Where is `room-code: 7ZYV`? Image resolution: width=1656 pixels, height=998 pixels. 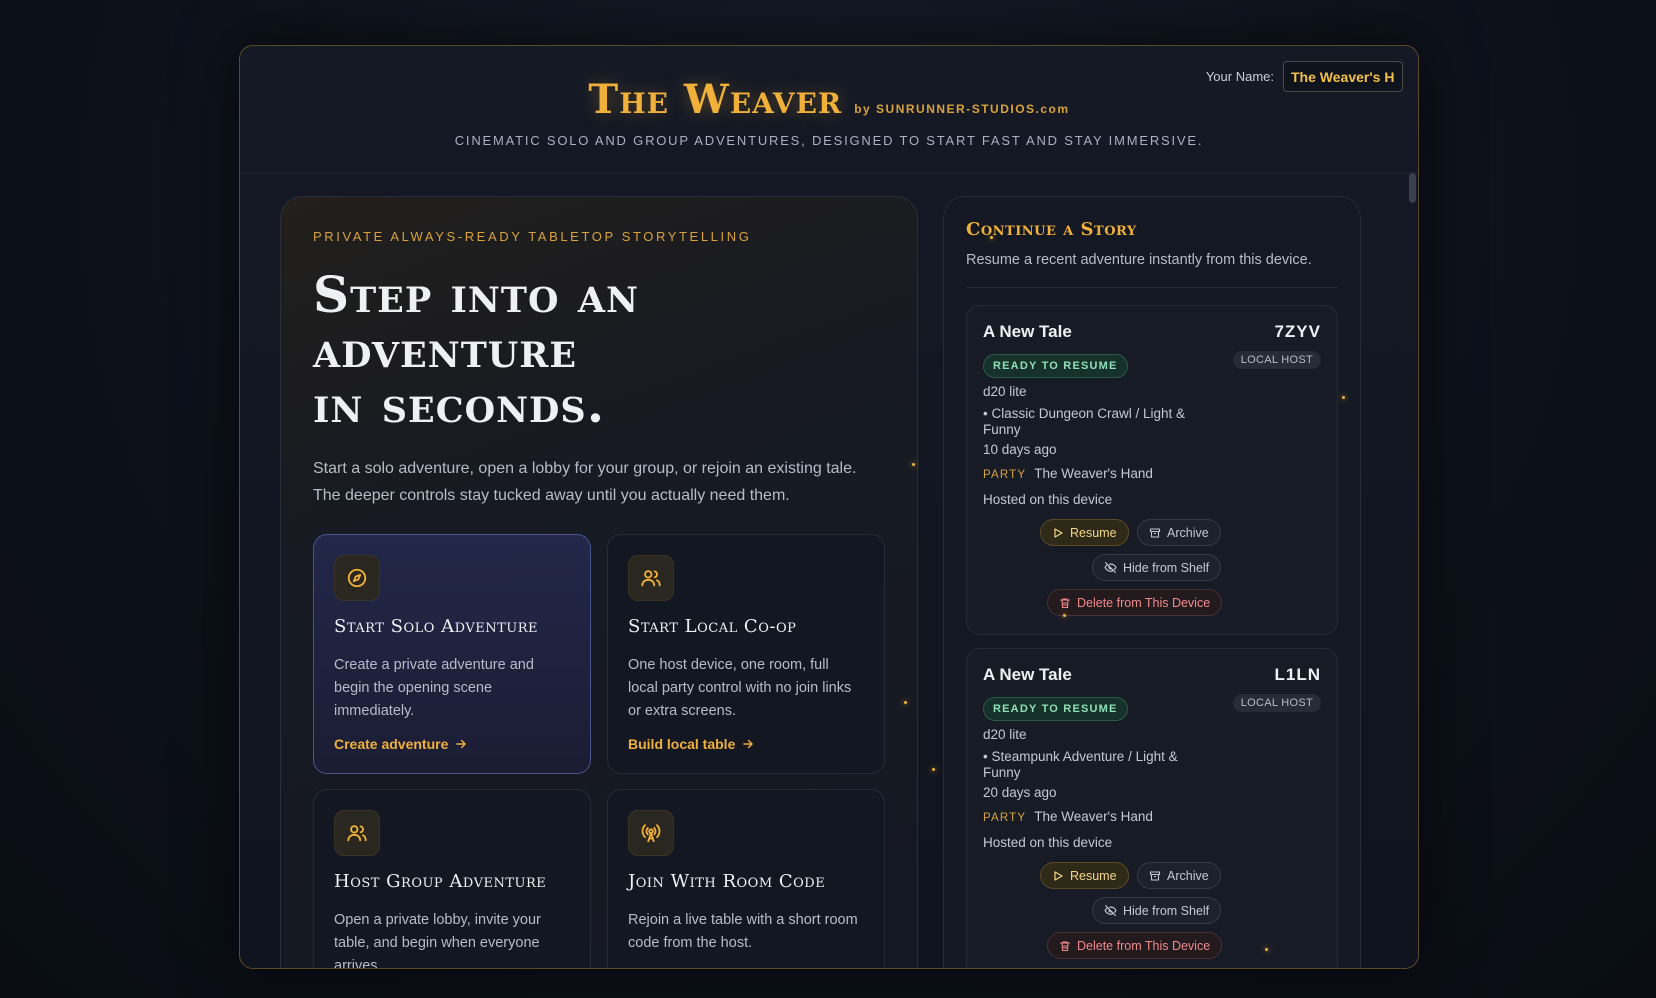 room-code: 7ZYV is located at coordinates (1297, 331).